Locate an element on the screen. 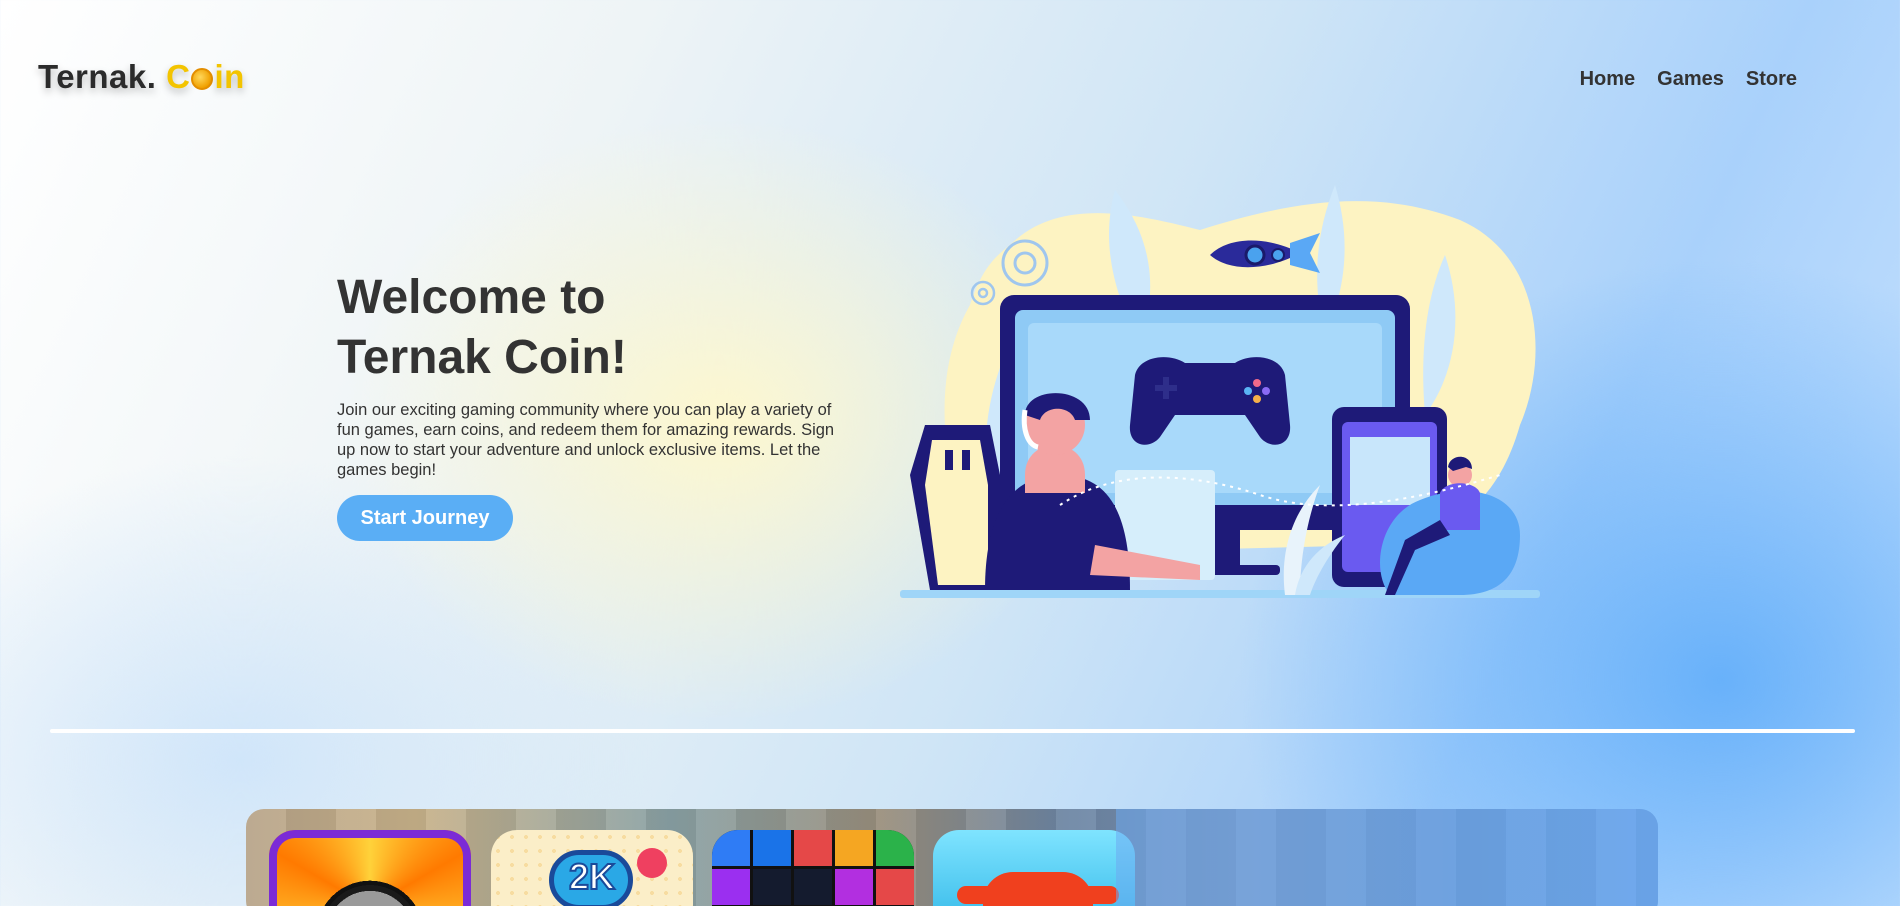 Image resolution: width=1900 pixels, height=906 pixels. section-divider is located at coordinates (952, 731).